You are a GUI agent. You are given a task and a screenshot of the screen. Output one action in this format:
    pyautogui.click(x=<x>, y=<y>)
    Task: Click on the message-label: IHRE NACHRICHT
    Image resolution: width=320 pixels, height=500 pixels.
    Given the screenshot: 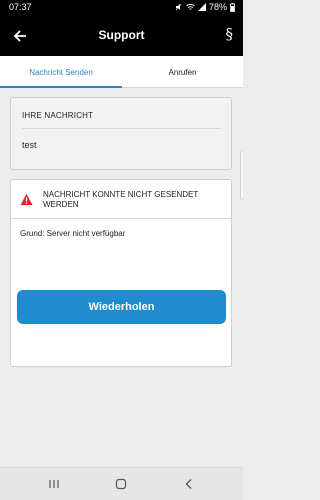 What is the action you would take?
    pyautogui.click(x=58, y=115)
    